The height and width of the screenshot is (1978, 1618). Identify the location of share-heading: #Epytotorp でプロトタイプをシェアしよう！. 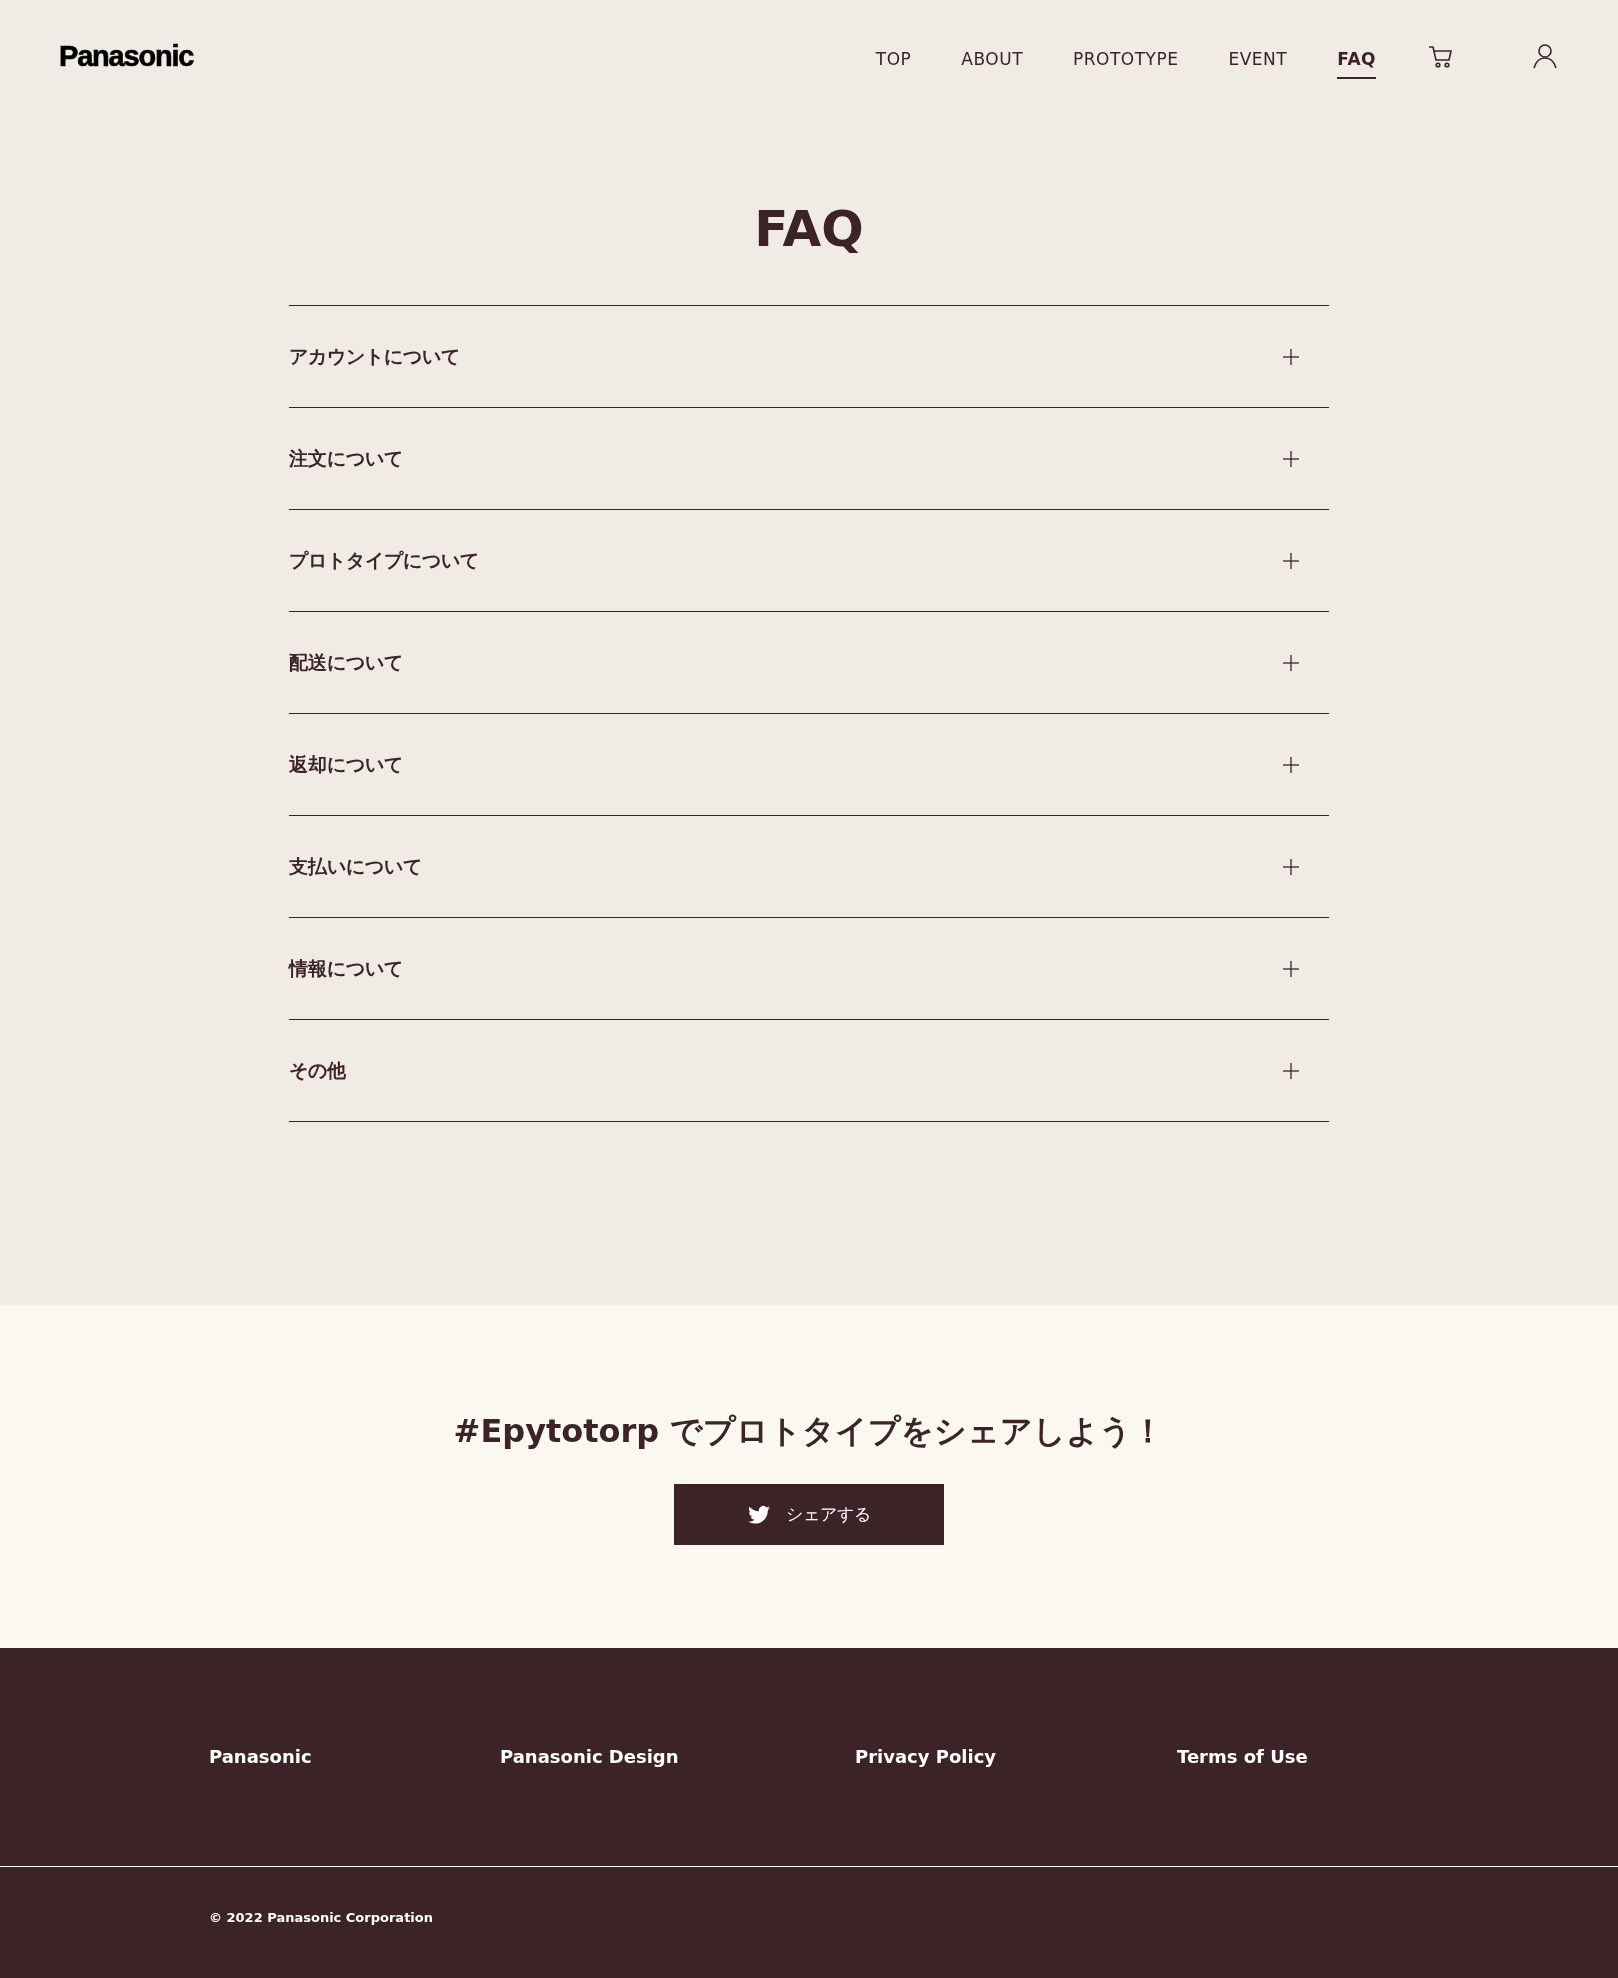
(809, 1431).